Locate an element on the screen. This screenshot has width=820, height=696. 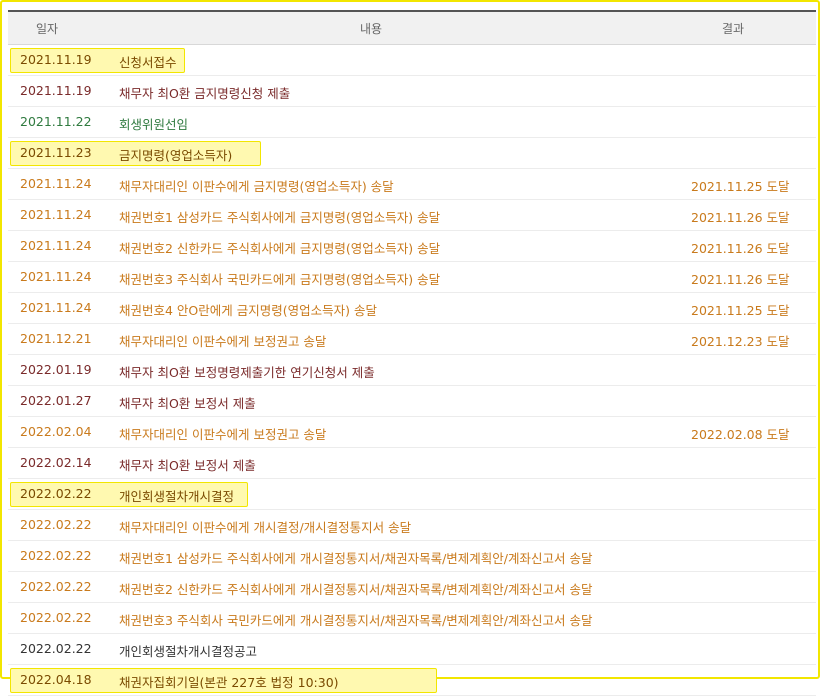
row-date: 2022.02.14 is located at coordinates (56, 462).